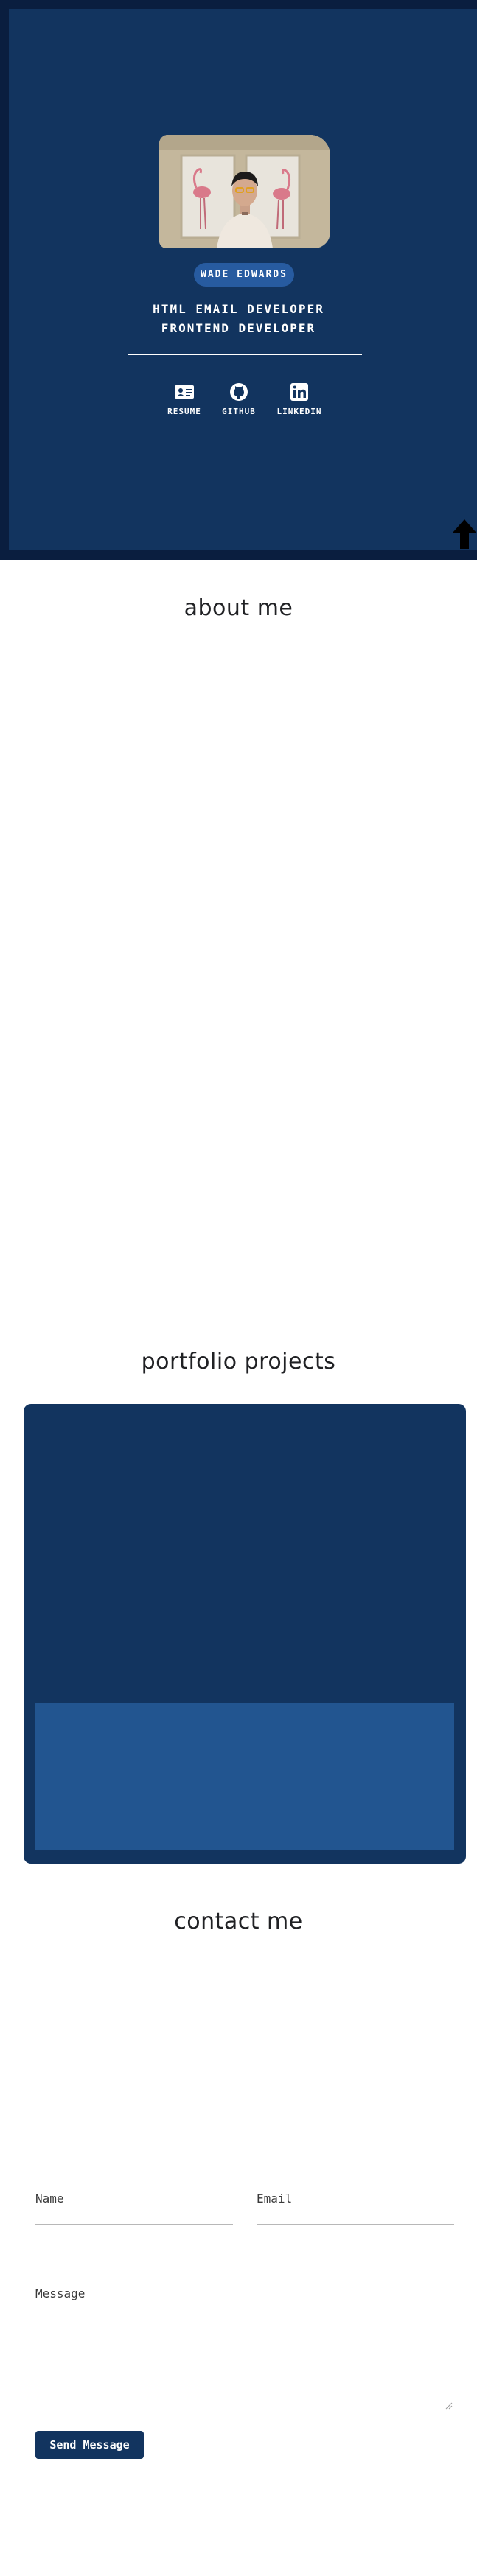  I want to click on resume-label: RESUME, so click(184, 411).